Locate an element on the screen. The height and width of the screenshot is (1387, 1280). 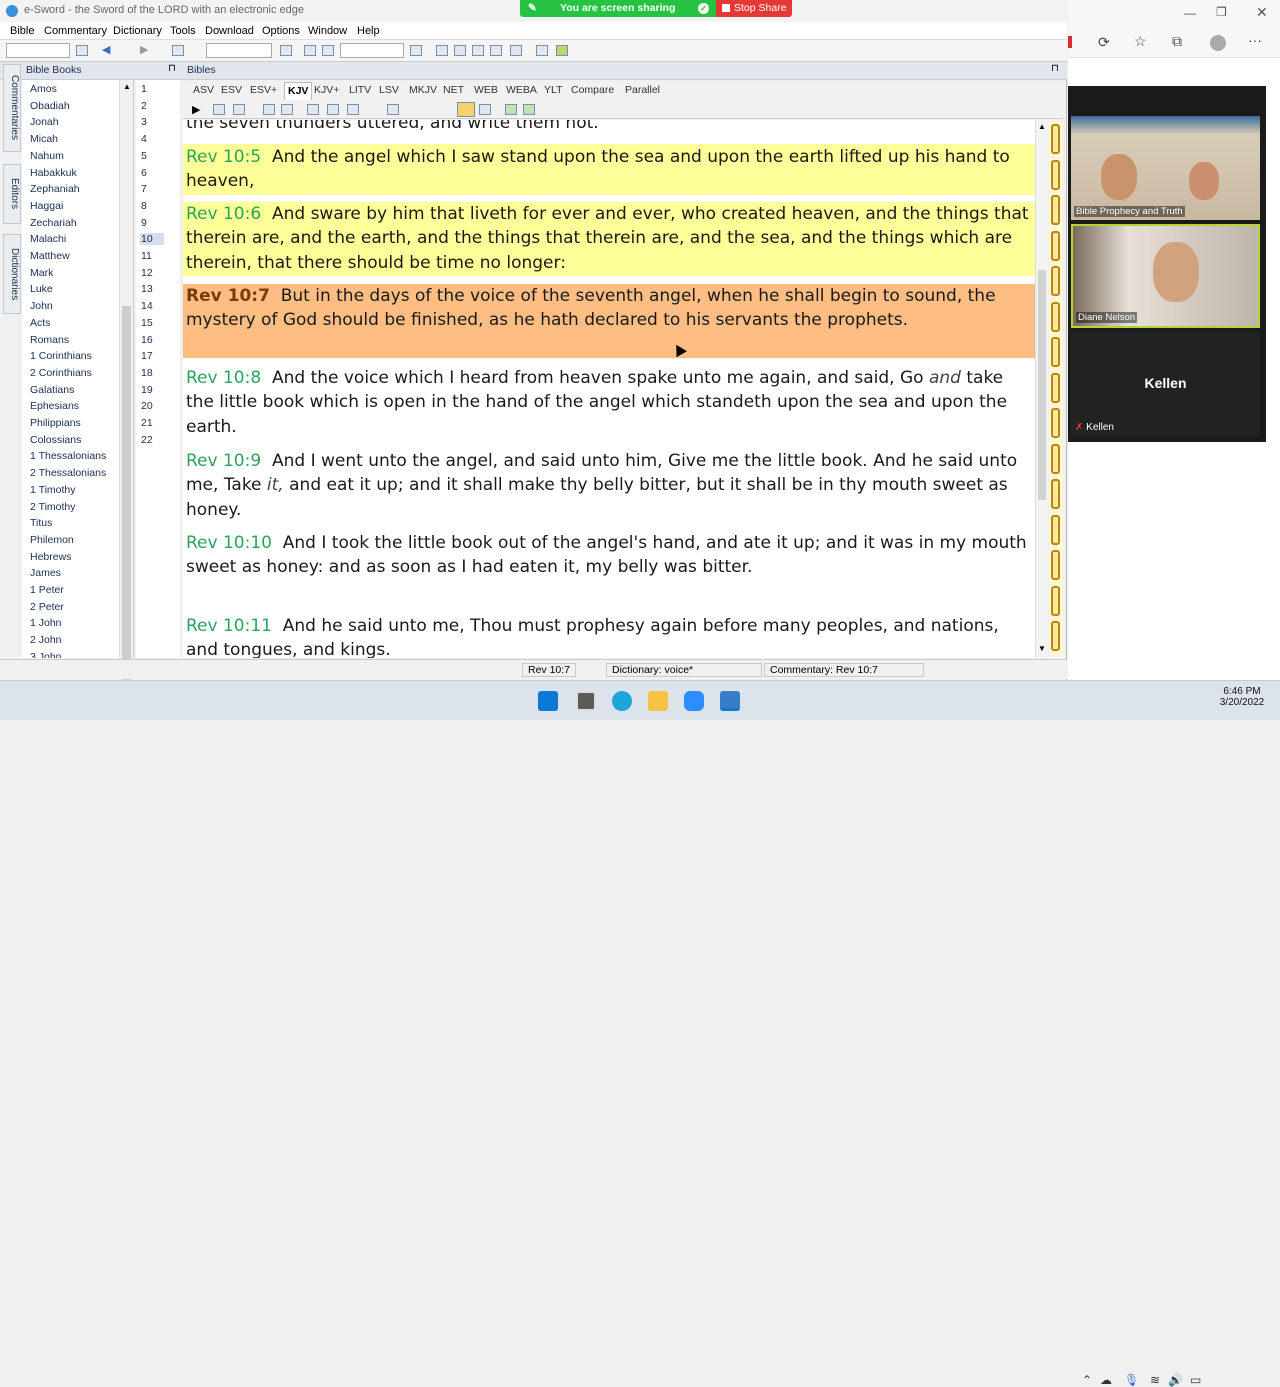
book-item: Micah is located at coordinates (44, 139).